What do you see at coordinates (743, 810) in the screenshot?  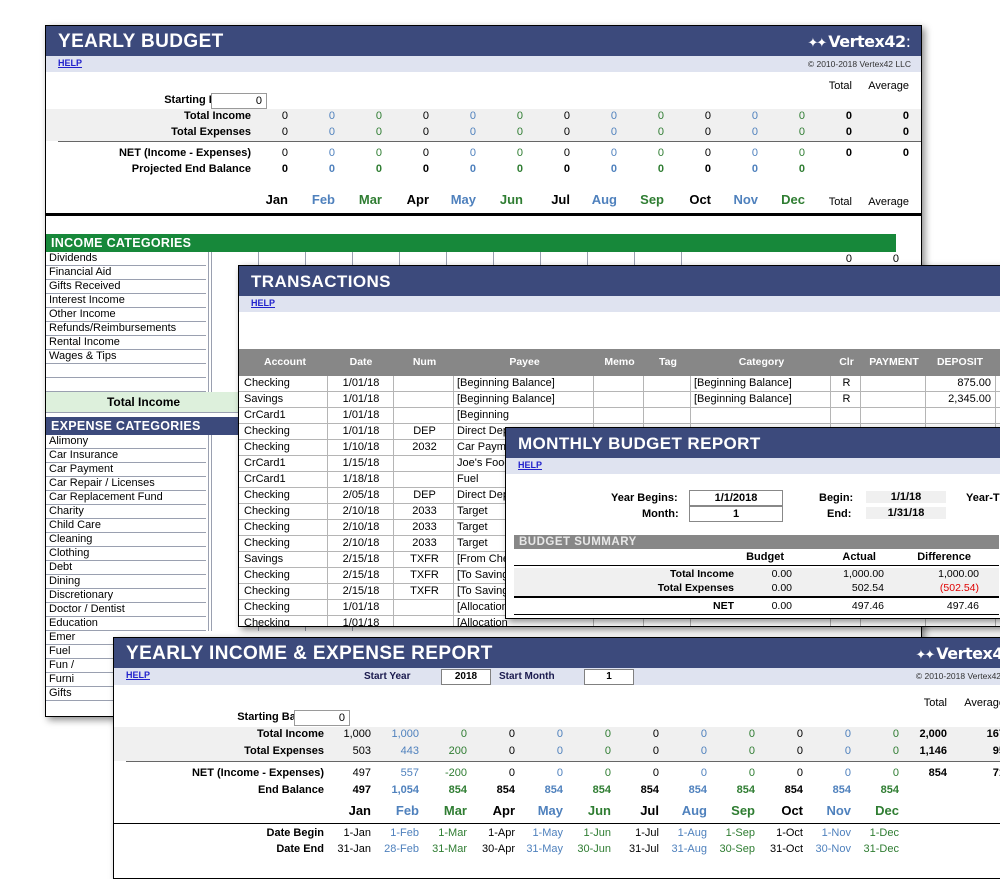 I see `month-header: Sep` at bounding box center [743, 810].